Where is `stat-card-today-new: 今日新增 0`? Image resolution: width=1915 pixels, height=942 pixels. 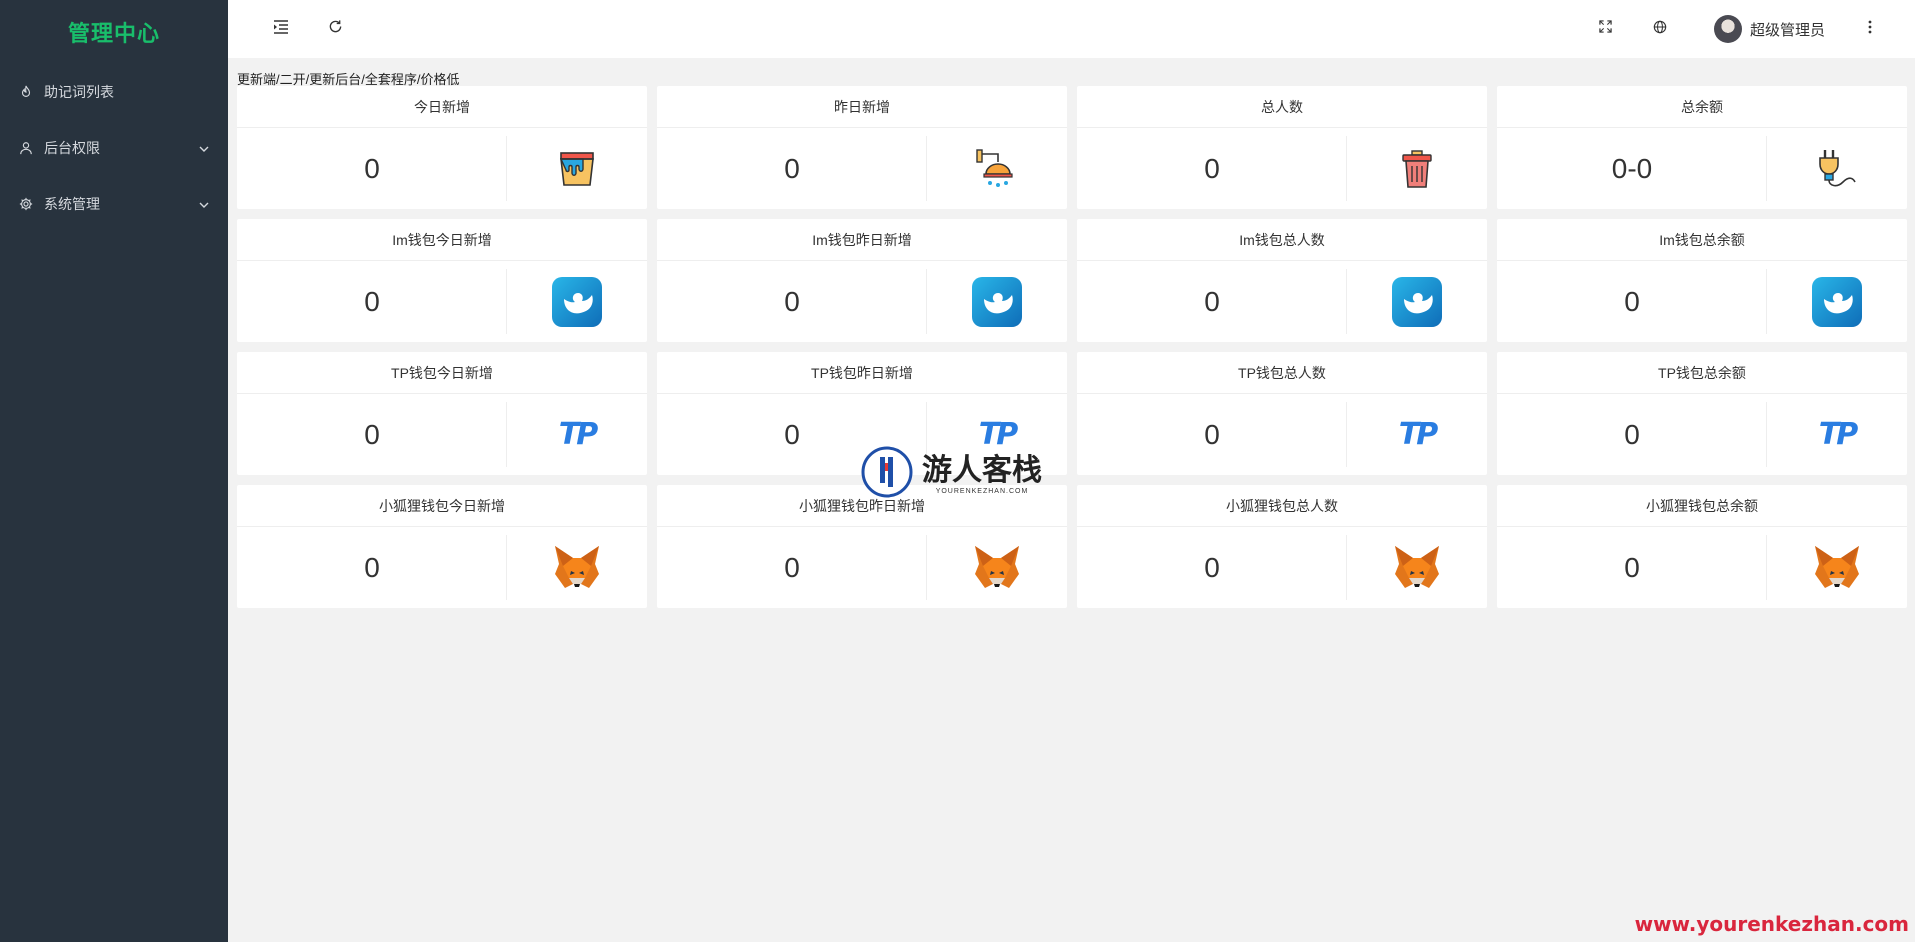 stat-card-today-new: 今日新增 0 is located at coordinates (442, 147).